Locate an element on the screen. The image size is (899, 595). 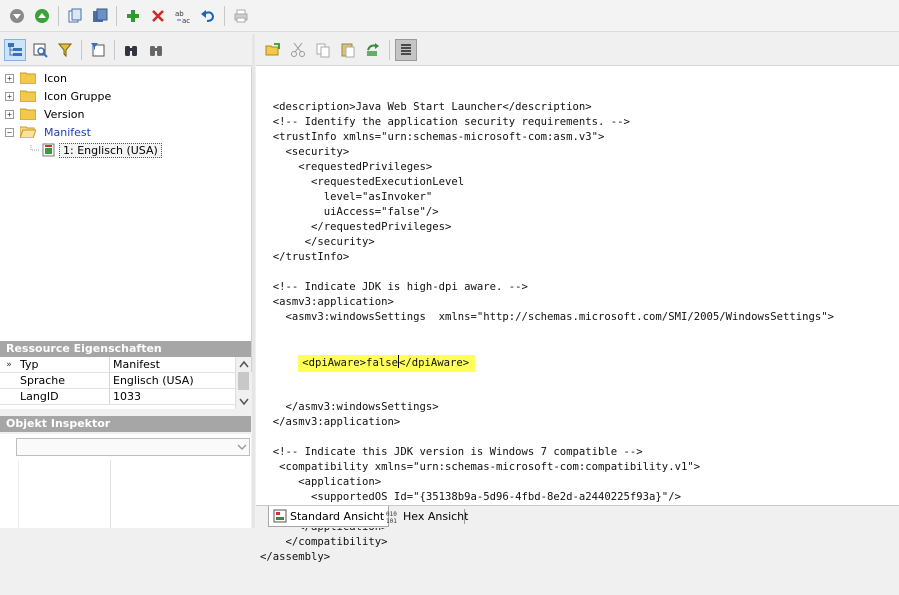
tree-node-version: + Version is located at coordinates (44, 114).